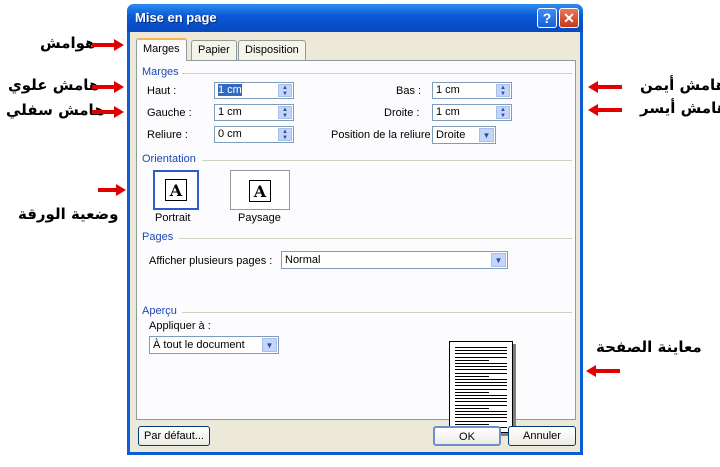 This screenshot has width=720, height=467. What do you see at coordinates (158, 237) in the screenshot?
I see `section-pages: Pages` at bounding box center [158, 237].